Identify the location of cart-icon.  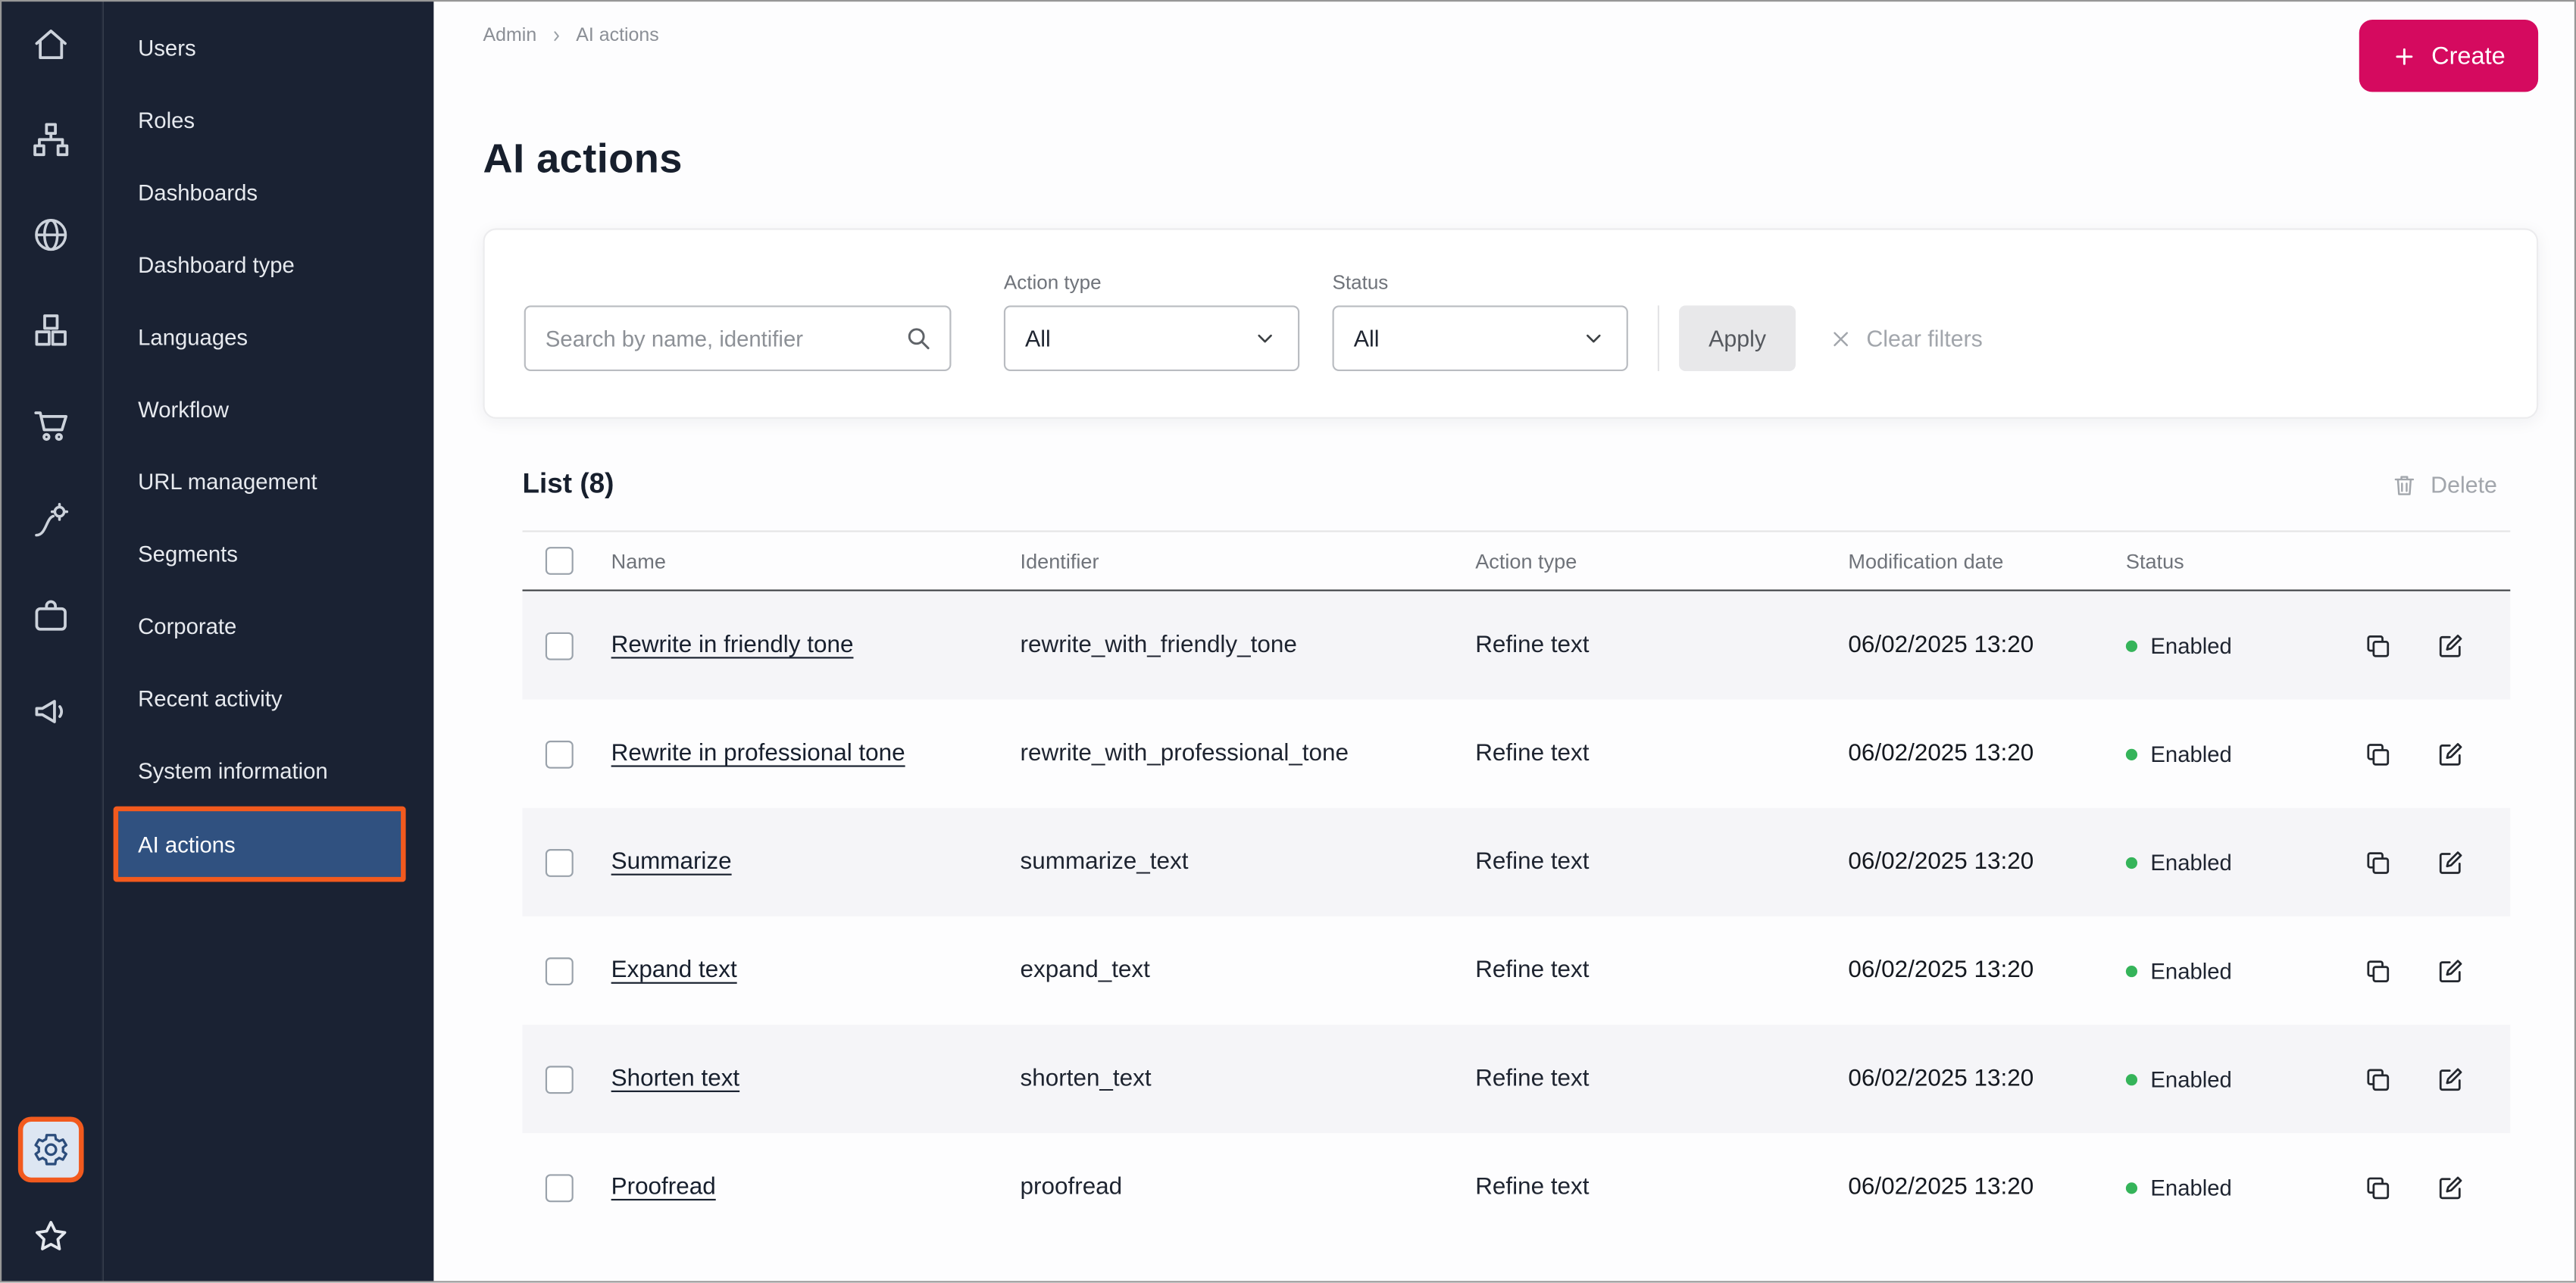
(51, 425).